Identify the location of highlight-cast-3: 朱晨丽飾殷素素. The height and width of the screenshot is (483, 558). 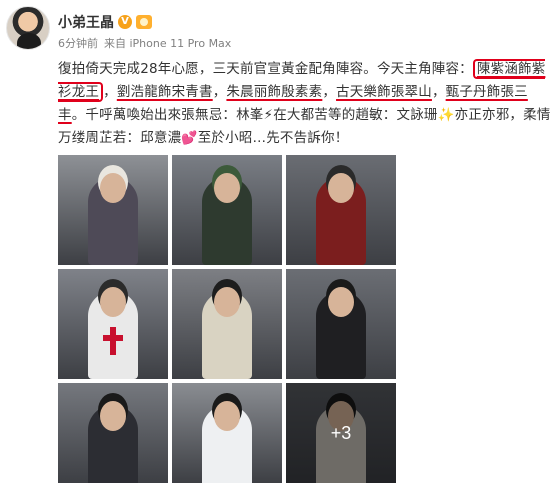
(274, 92).